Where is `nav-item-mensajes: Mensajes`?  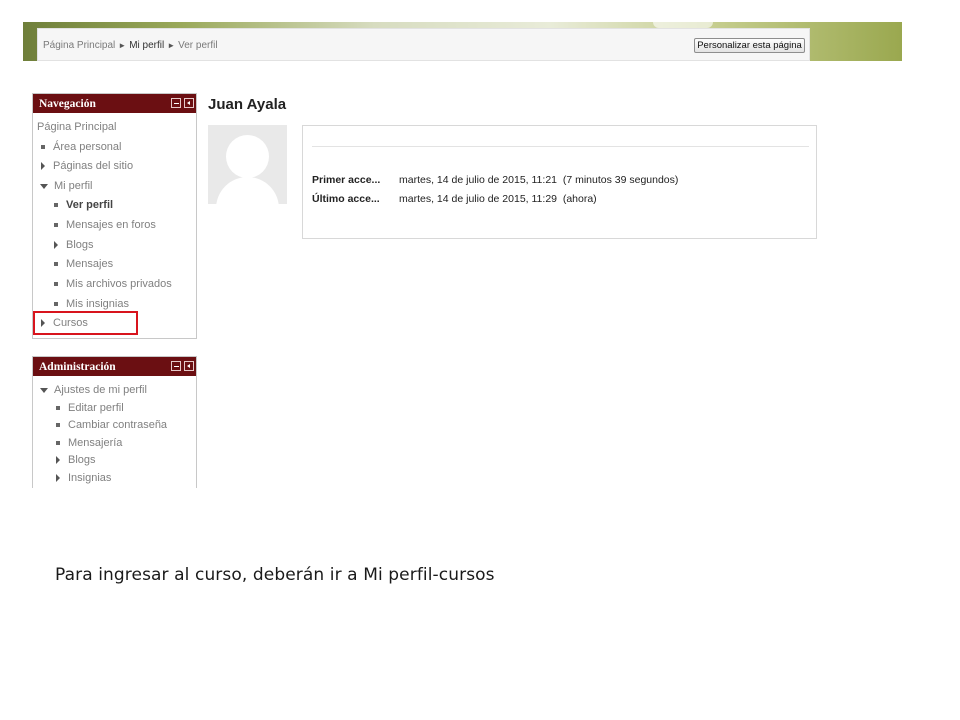
nav-item-mensajes: Mensajes is located at coordinates (83, 264).